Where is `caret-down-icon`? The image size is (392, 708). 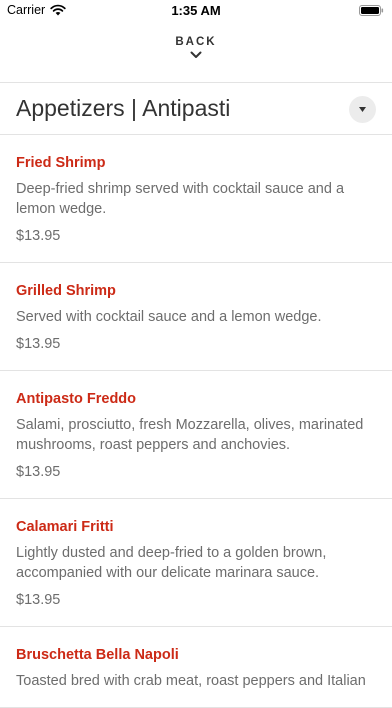
caret-down-icon is located at coordinates (362, 109).